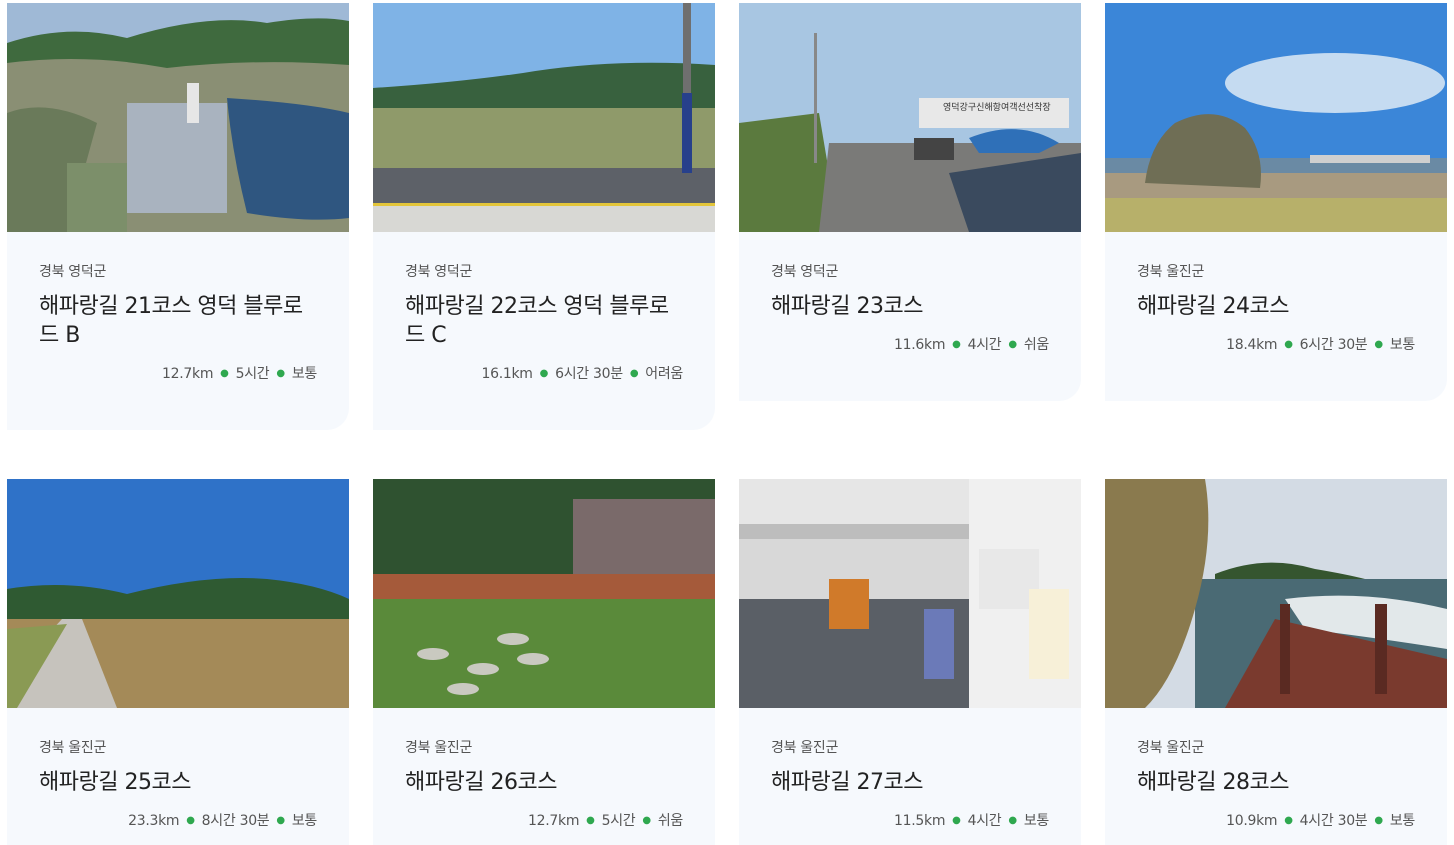 The width and height of the screenshot is (1454, 845). What do you see at coordinates (179, 321) in the screenshot?
I see `course-title: 해파랑길 21코스 영덕 블루로드 B` at bounding box center [179, 321].